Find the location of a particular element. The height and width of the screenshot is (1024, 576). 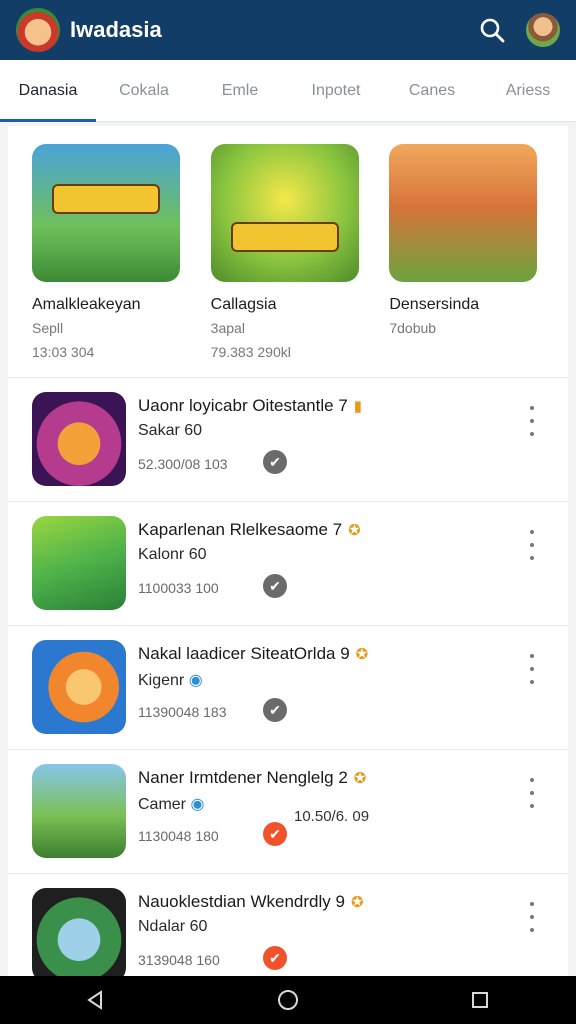

tab-ariess: Ariess is located at coordinates (528, 91).